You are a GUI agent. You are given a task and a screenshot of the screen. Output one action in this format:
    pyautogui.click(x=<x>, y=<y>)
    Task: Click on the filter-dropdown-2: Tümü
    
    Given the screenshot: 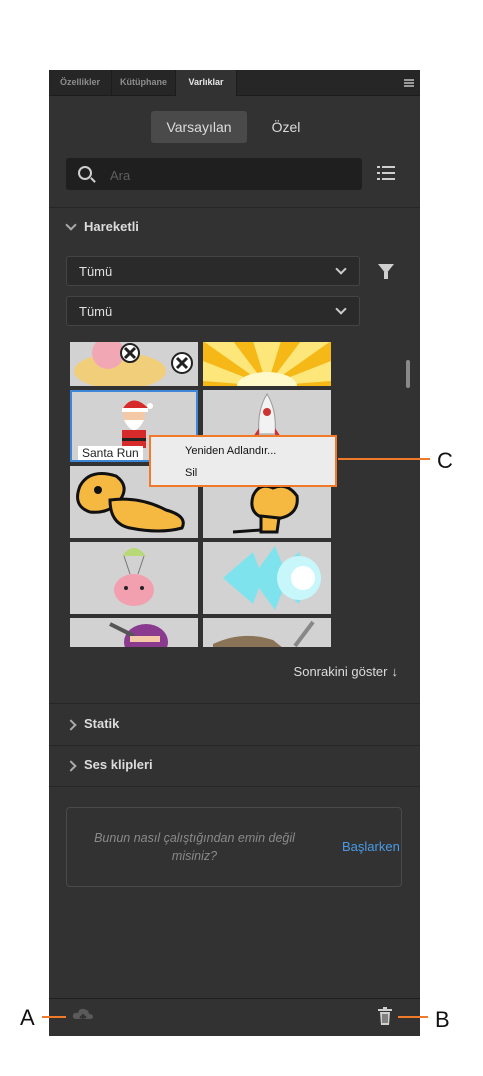 What is the action you would take?
    pyautogui.click(x=213, y=311)
    